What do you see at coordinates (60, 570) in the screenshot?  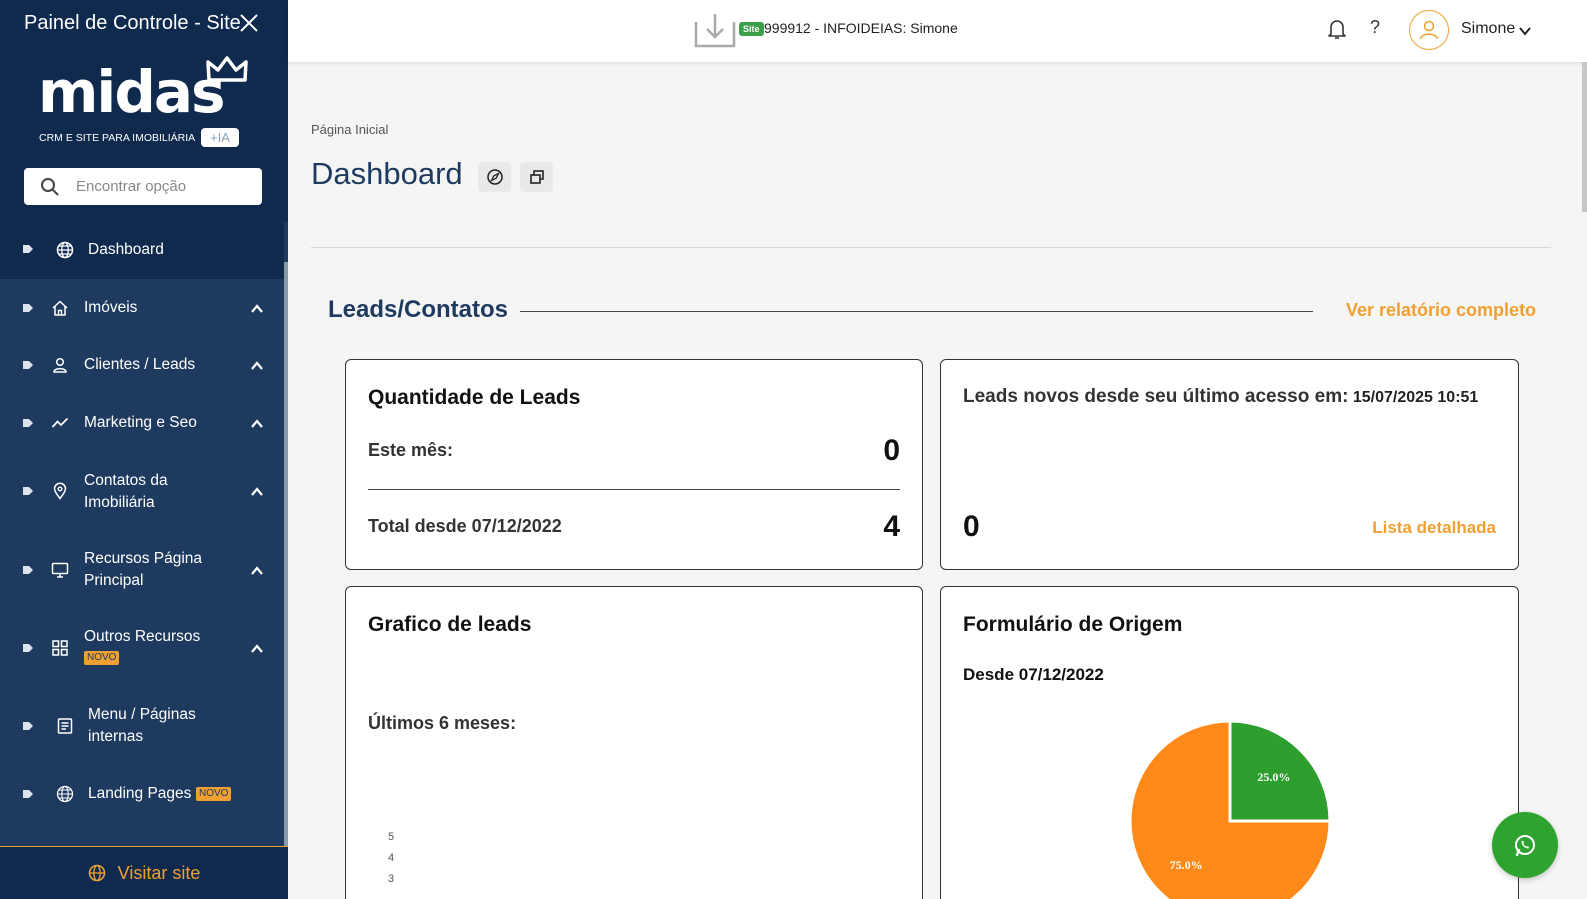 I see `monitor-icon` at bounding box center [60, 570].